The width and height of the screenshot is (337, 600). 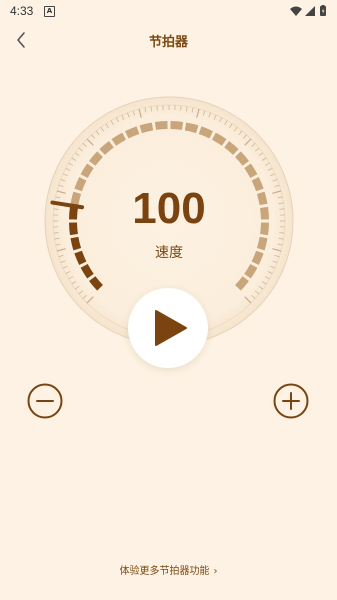 What do you see at coordinates (168, 12) in the screenshot?
I see `status-bar: 4:33 A` at bounding box center [168, 12].